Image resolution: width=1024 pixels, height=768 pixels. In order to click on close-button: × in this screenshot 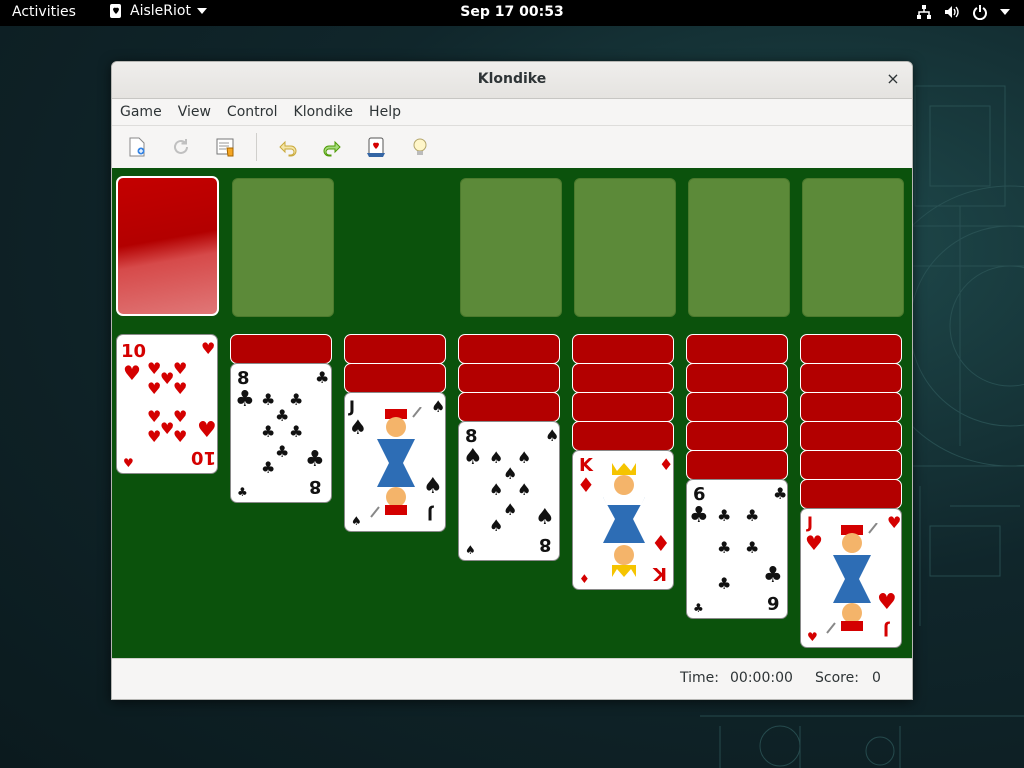, I will do `click(893, 79)`.